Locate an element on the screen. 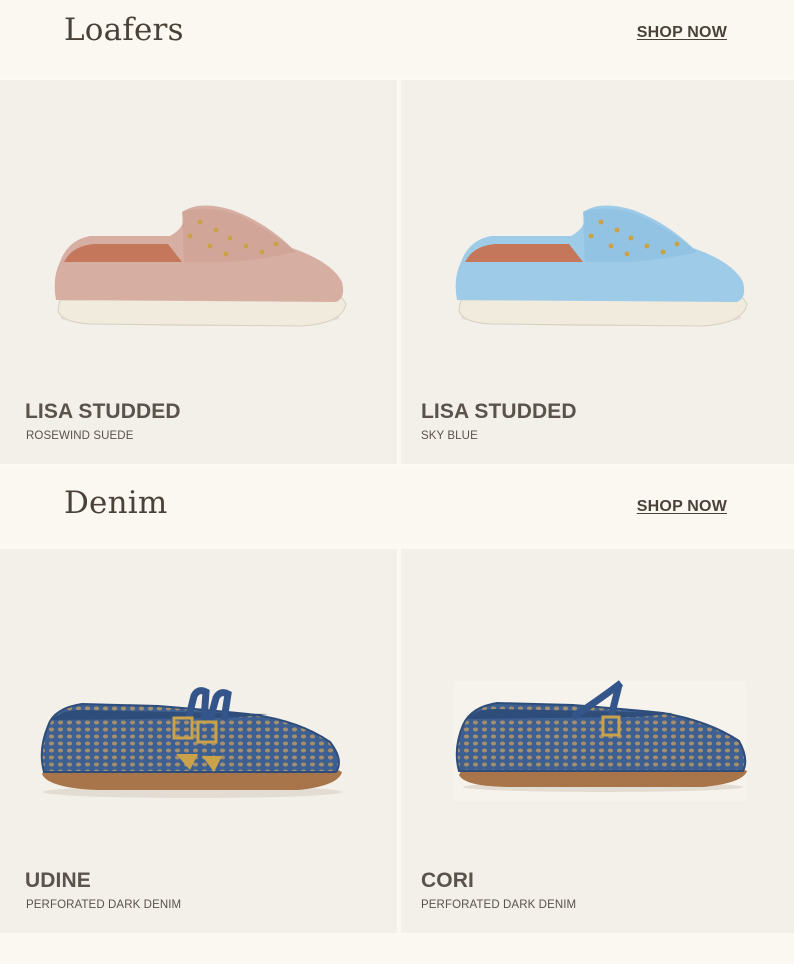 The height and width of the screenshot is (964, 794). section-header-denim: Denim SHOP NOW is located at coordinates (397, 506).